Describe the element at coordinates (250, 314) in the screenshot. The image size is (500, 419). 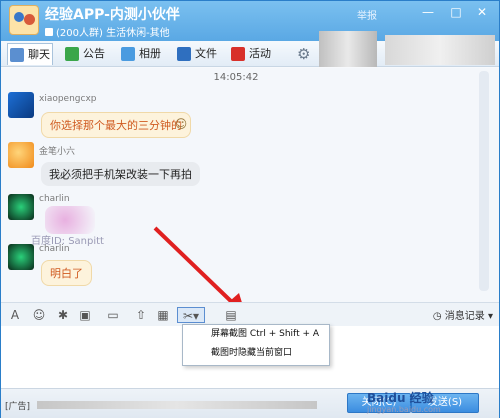
I see `input-toolbar: A ☺ ✱ ▣ ▭ ⇧ ▦ ✂▾ ▤ ◷ 消息记录 ▾` at that location.